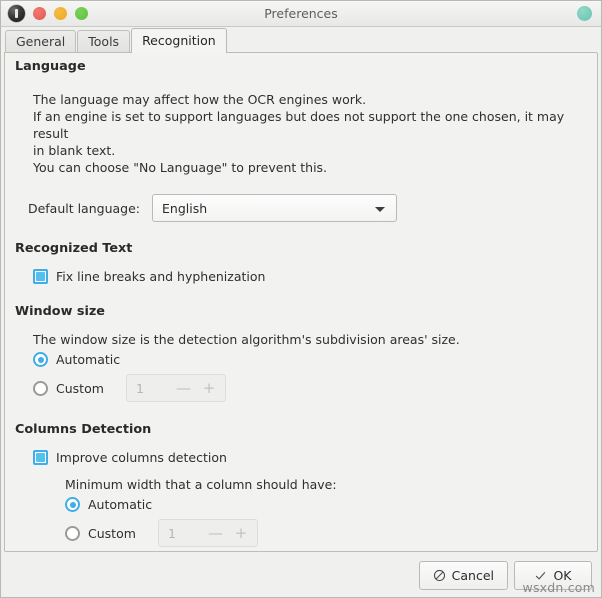 This screenshot has height=598, width=602. I want to click on cancel-button: Cancel, so click(463, 575).